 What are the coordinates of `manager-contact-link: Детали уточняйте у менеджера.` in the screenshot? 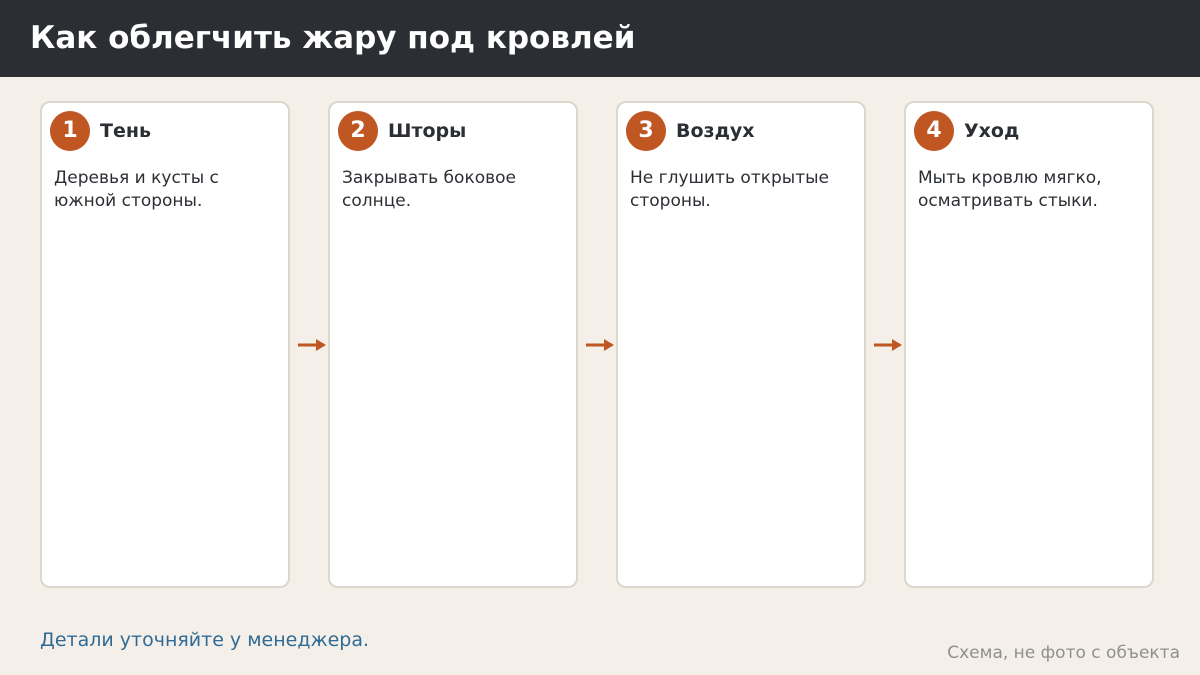 It's located at (204, 640).